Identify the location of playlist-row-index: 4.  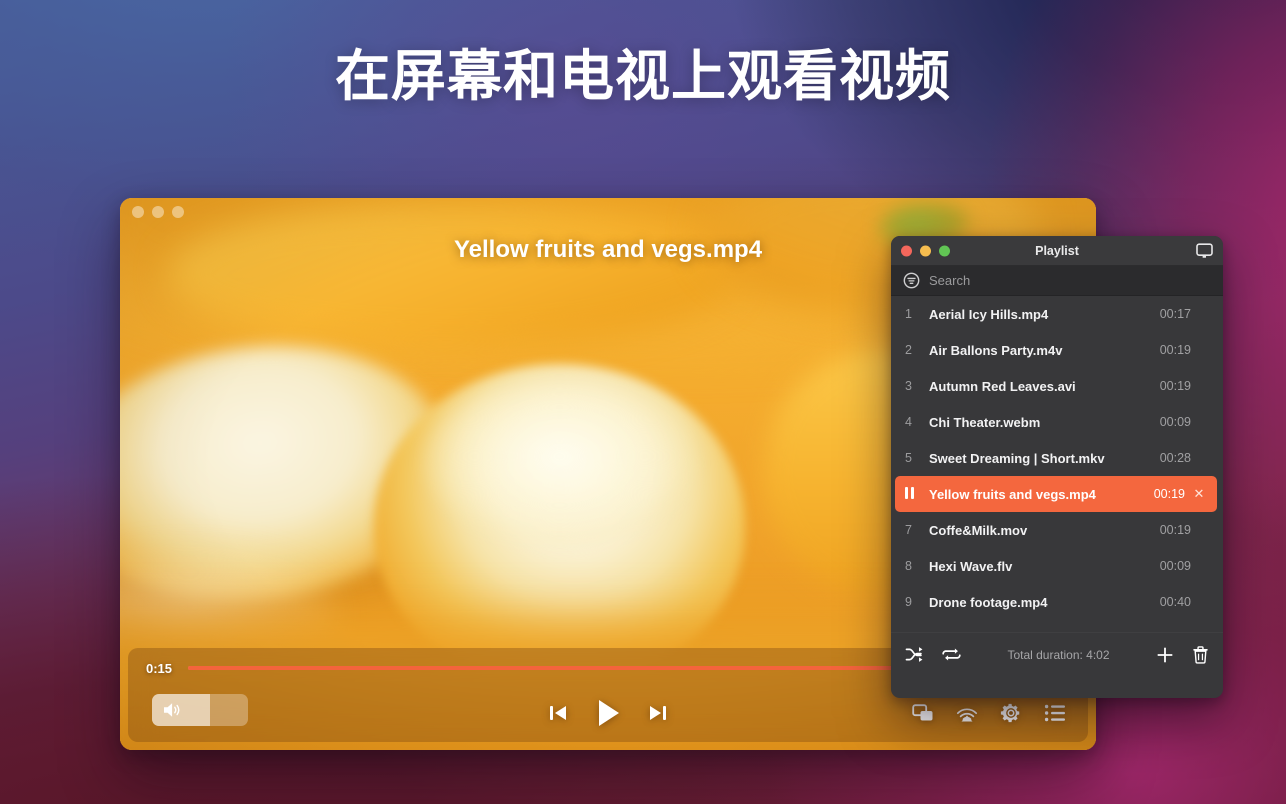
(908, 422).